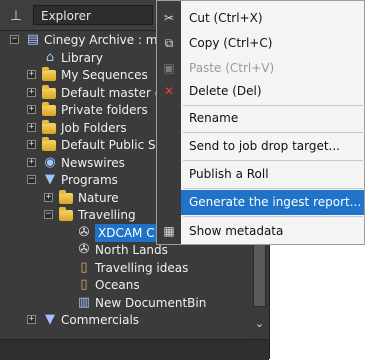 The height and width of the screenshot is (360, 365). What do you see at coordinates (169, 18) in the screenshot?
I see `scissors-icon: ✂` at bounding box center [169, 18].